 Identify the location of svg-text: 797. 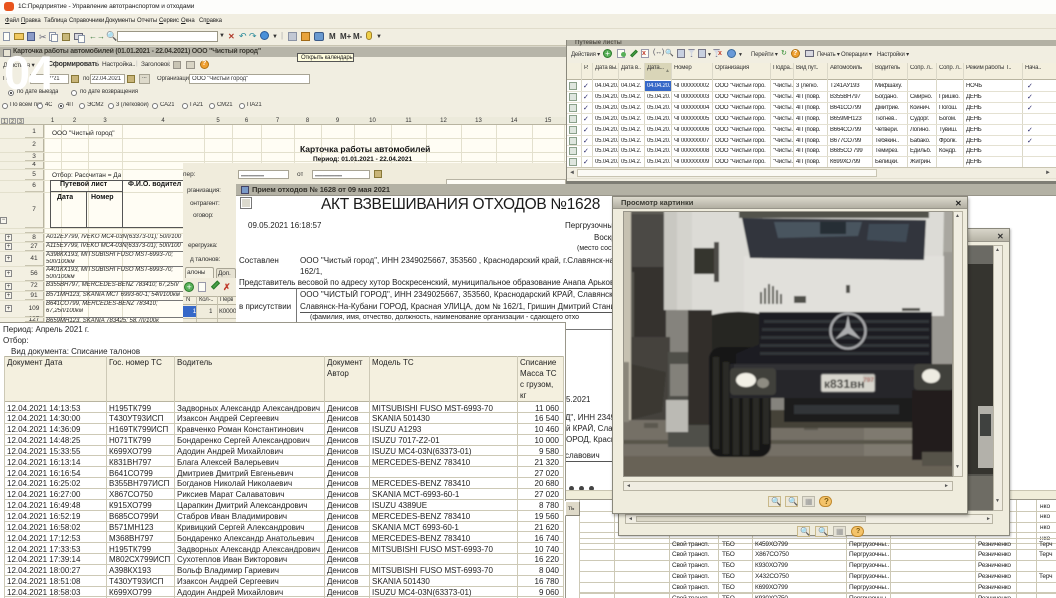
(868, 380).